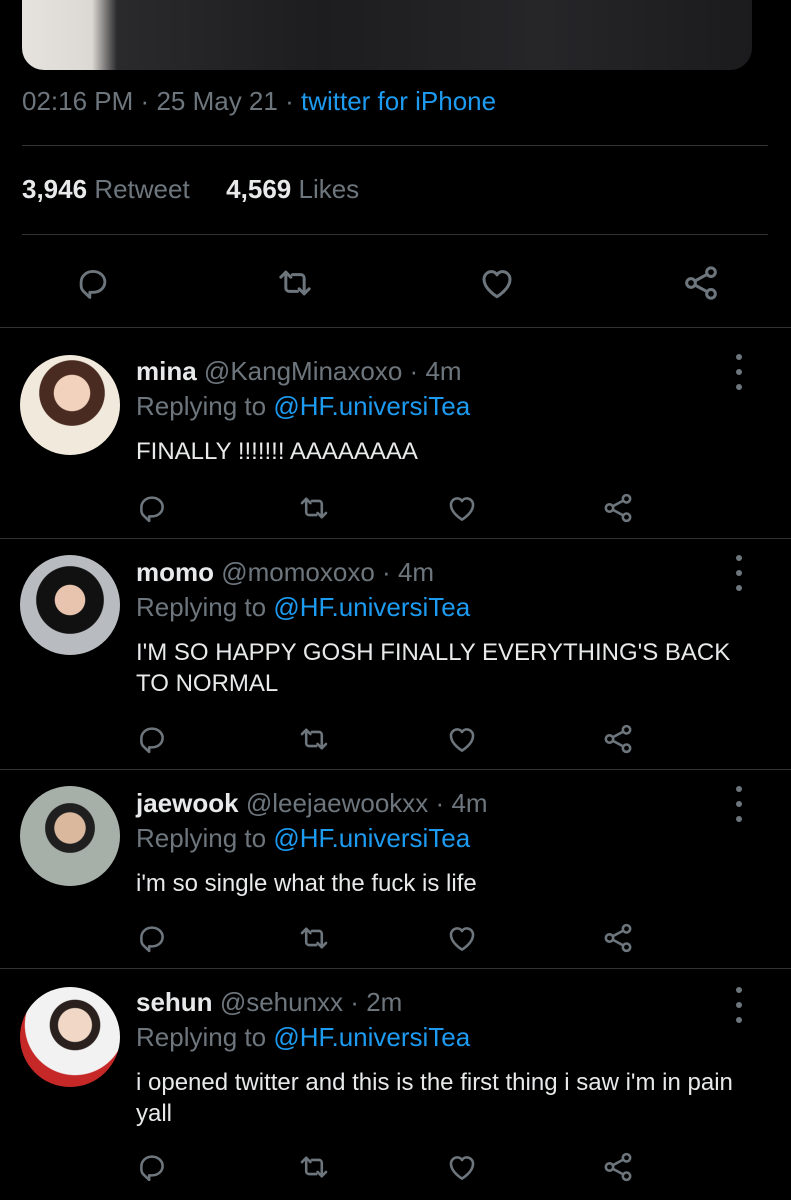  I want to click on author-handle: @sehunxx, so click(281, 1002).